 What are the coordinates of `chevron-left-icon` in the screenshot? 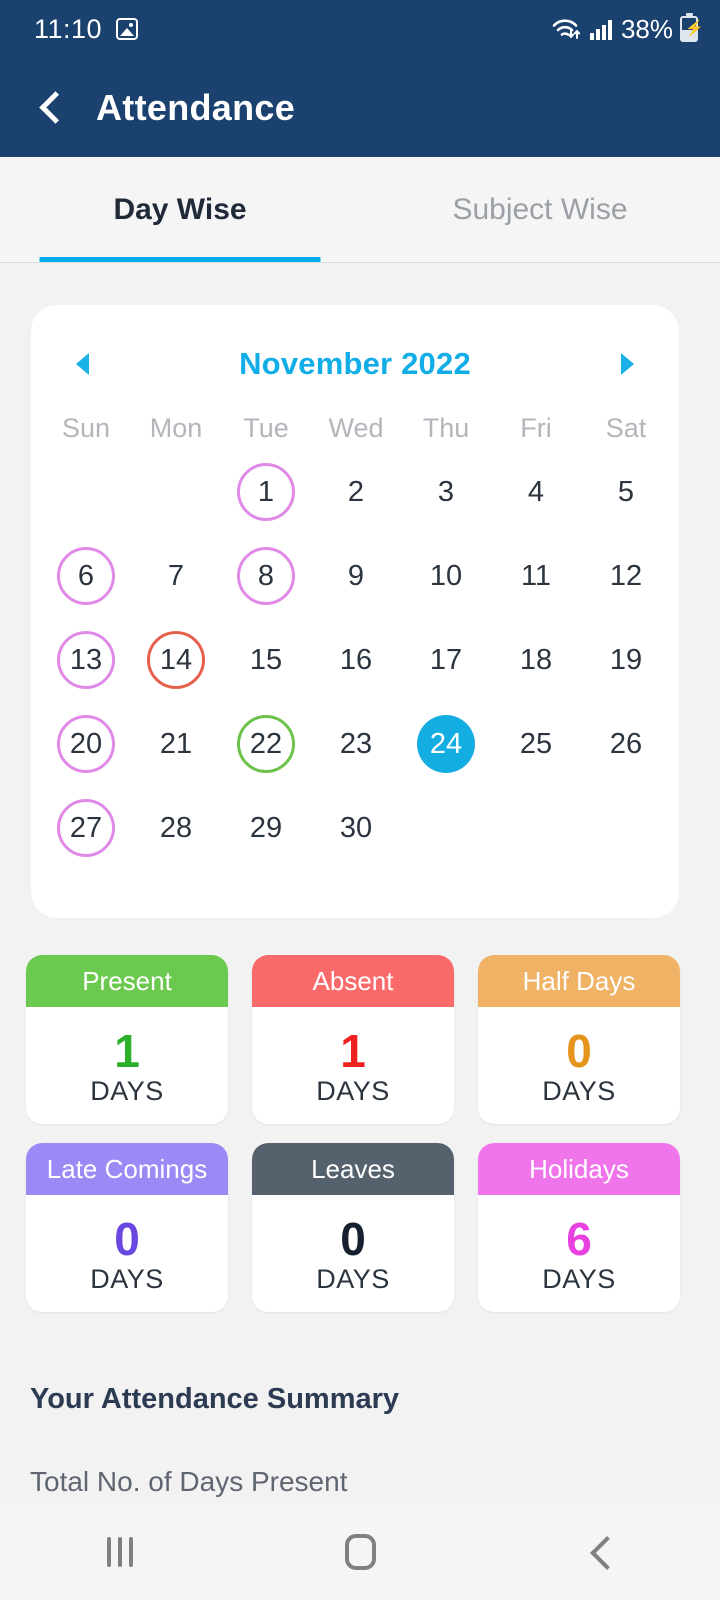 It's located at (82, 364).